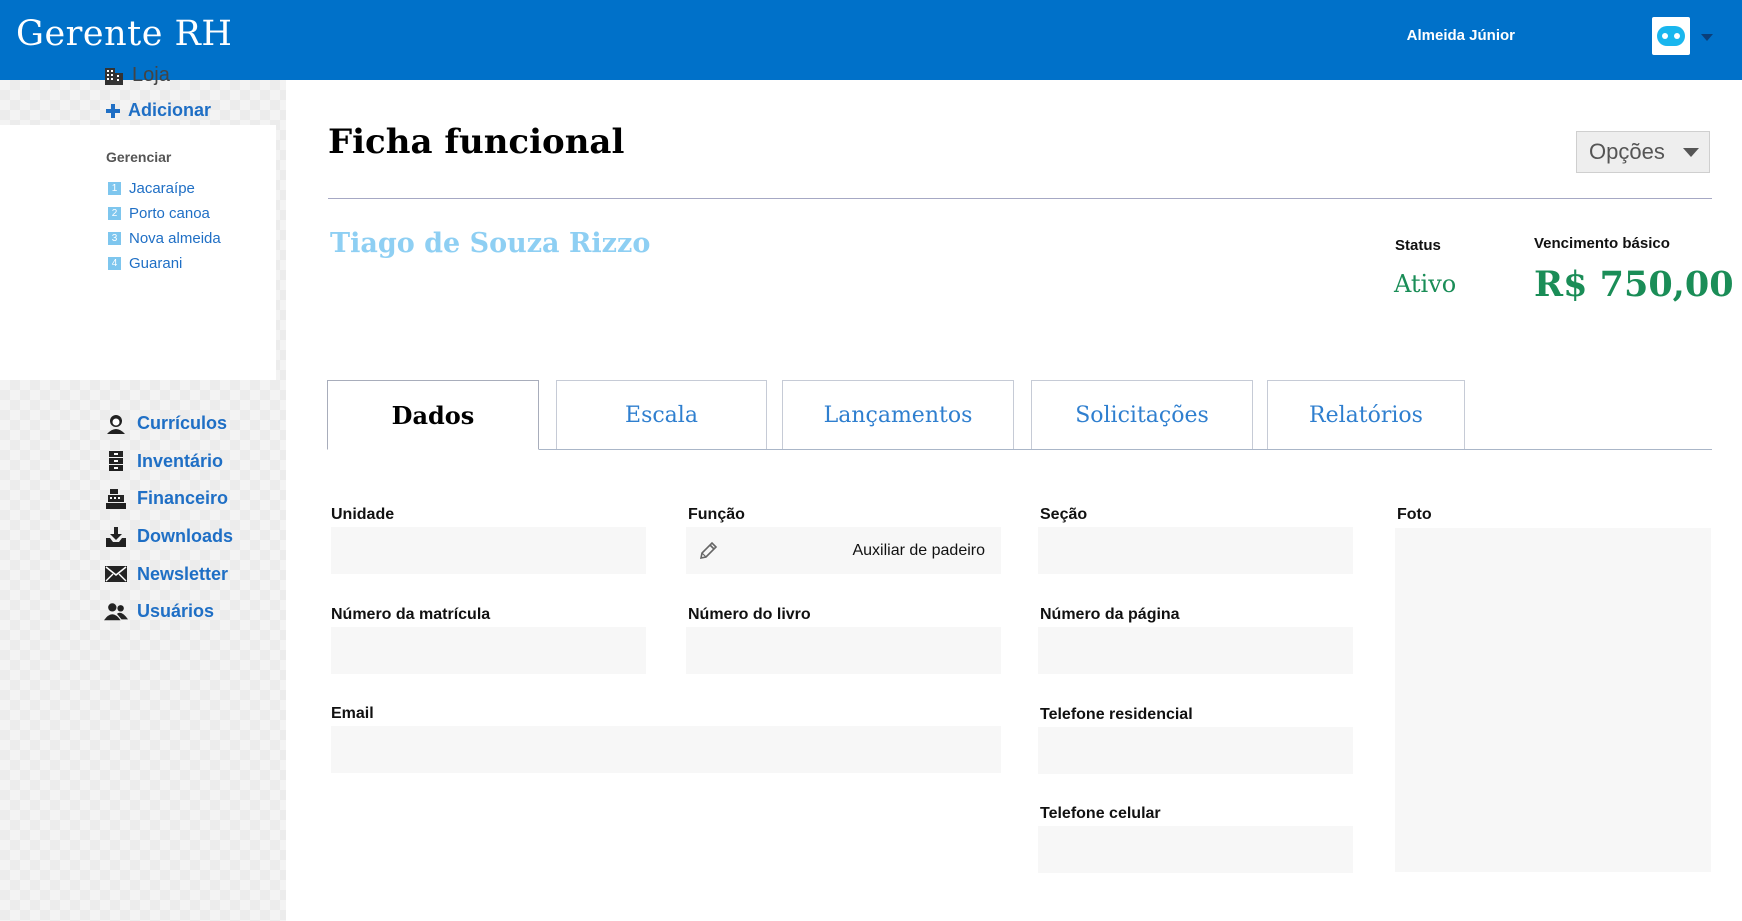 This screenshot has width=1742, height=921. Describe the element at coordinates (1064, 514) in the screenshot. I see `secao-label: Seção` at that location.